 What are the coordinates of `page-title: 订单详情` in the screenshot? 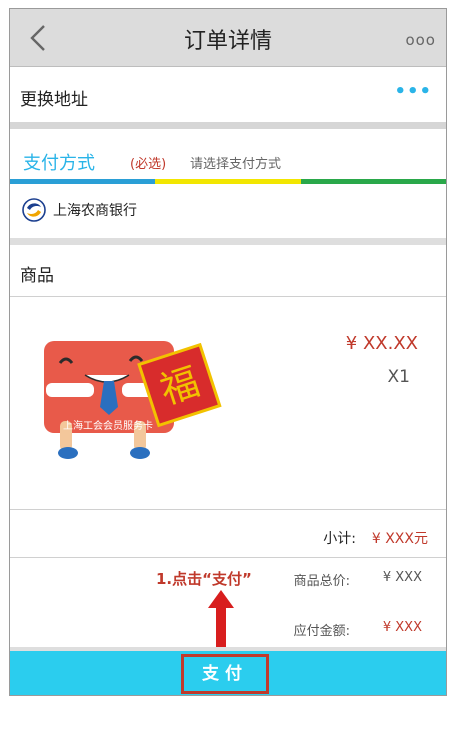 It's located at (227, 41).